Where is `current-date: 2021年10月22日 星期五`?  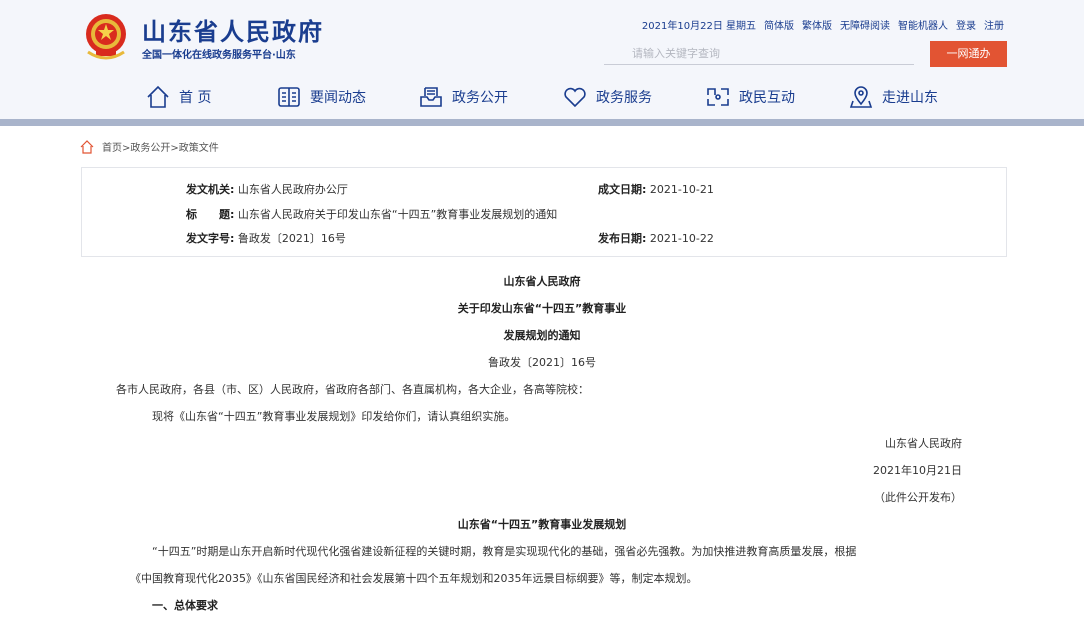
current-date: 2021年10月22日 星期五 is located at coordinates (698, 26).